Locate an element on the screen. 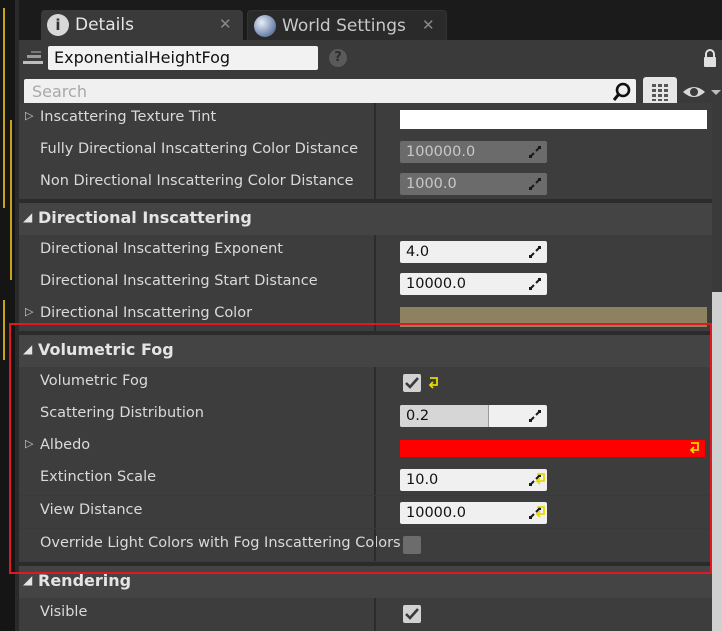 The height and width of the screenshot is (631, 722). number-field: 100000.0 is located at coordinates (473, 152).